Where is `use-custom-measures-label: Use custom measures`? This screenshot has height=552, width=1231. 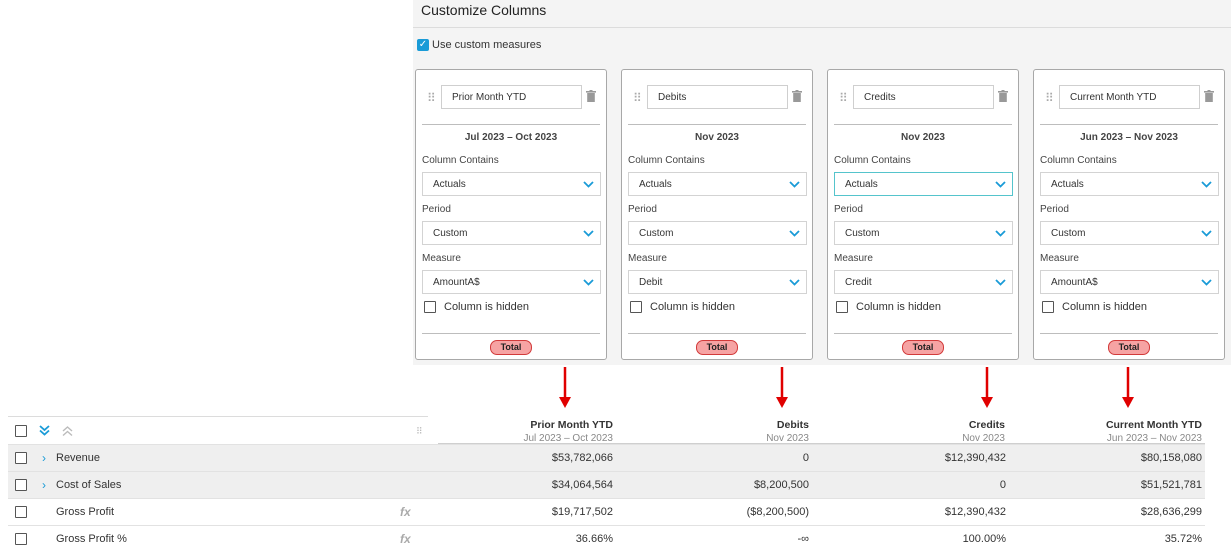
use-custom-measures-label: Use custom measures is located at coordinates (487, 45).